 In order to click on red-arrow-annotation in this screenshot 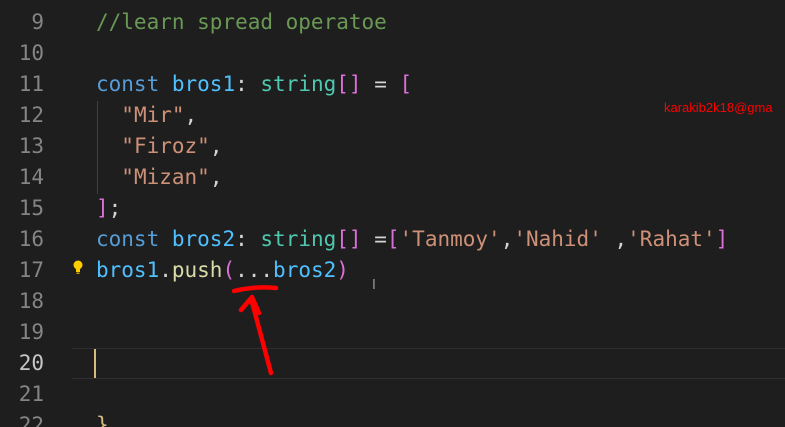, I will do `click(255, 330)`.